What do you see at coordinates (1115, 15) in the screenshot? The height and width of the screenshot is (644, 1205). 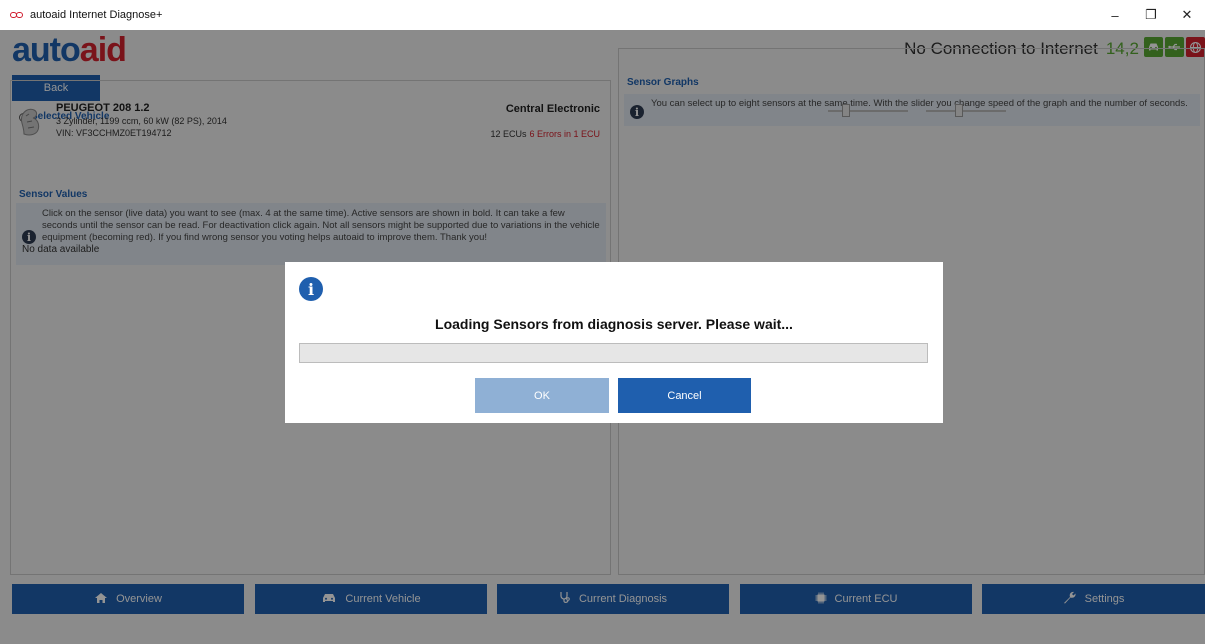 I see `minimize-button: –` at bounding box center [1115, 15].